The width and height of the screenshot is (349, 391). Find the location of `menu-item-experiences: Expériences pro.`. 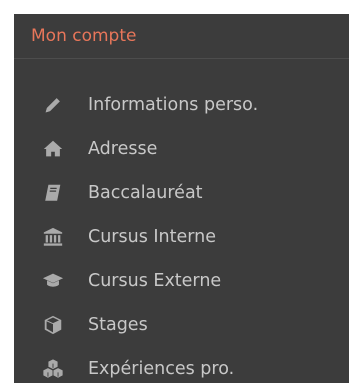

menu-item-experiences: Expériences pro. is located at coordinates (181, 369).